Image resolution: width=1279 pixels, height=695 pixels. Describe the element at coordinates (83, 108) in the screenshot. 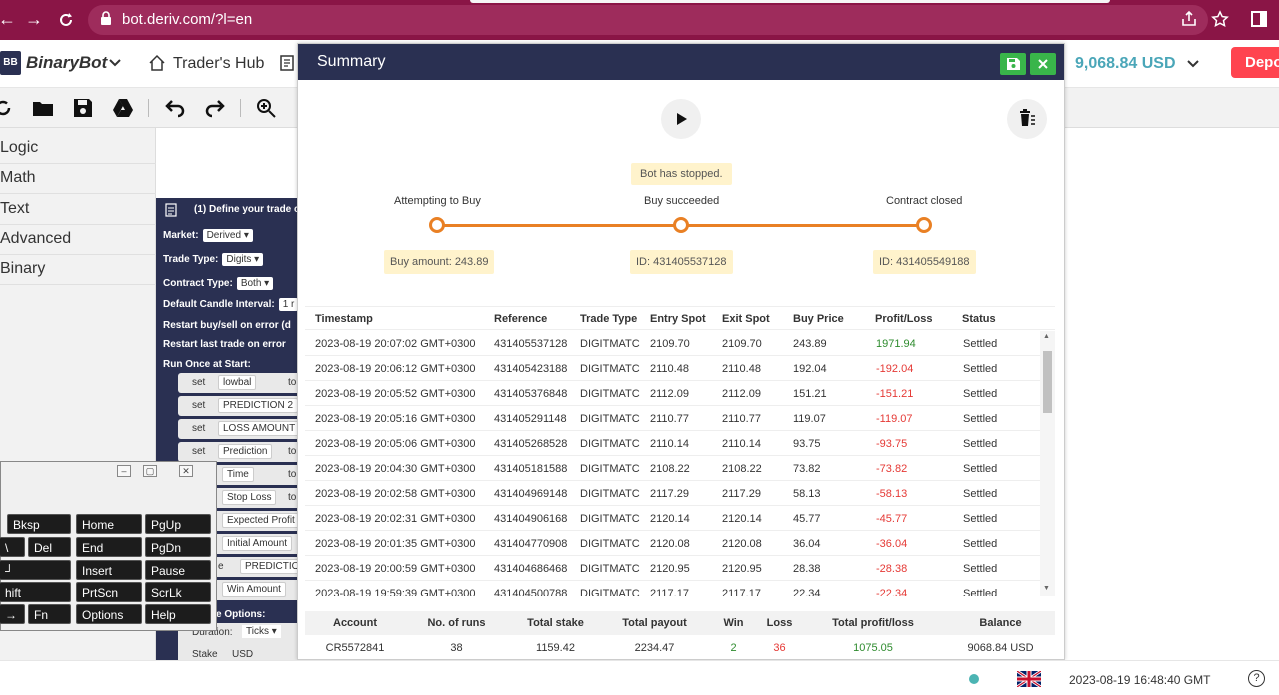

I see `save-icon` at that location.